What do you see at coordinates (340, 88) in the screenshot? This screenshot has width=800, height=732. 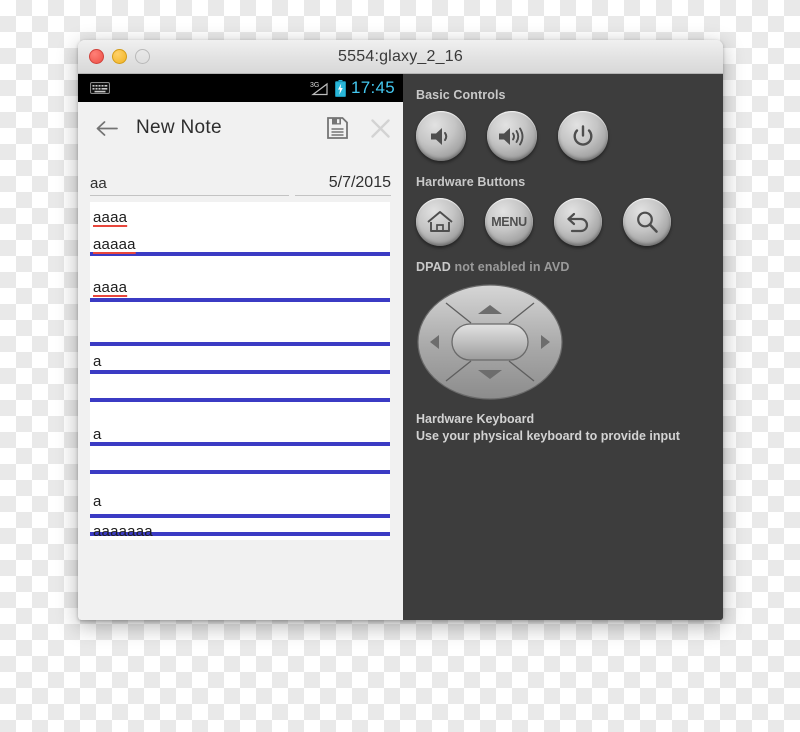 I see `battery-charging-icon` at bounding box center [340, 88].